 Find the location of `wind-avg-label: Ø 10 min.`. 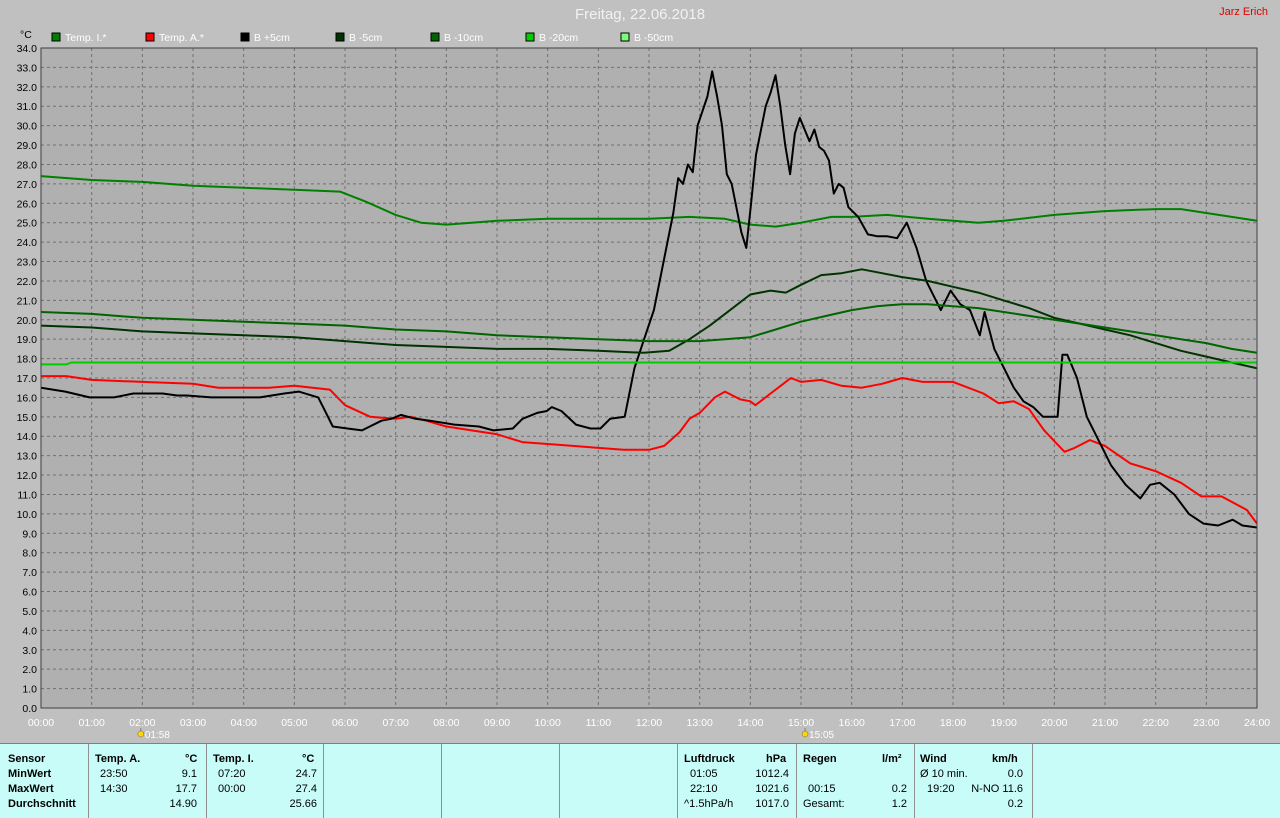

wind-avg-label: Ø 10 min. is located at coordinates (944, 774).